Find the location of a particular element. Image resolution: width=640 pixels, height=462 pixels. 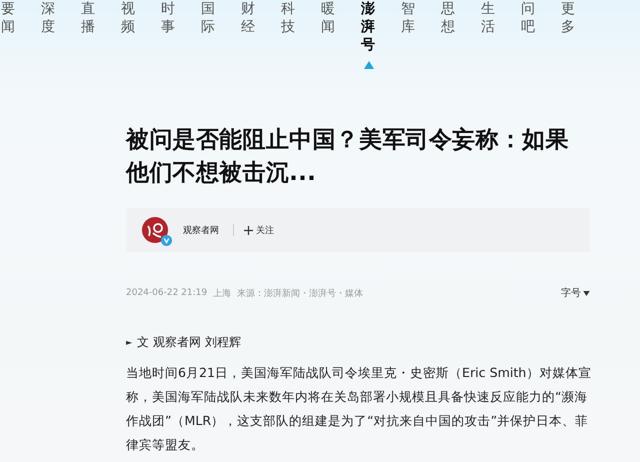

nav-tab: 直播 is located at coordinates (100, 36).